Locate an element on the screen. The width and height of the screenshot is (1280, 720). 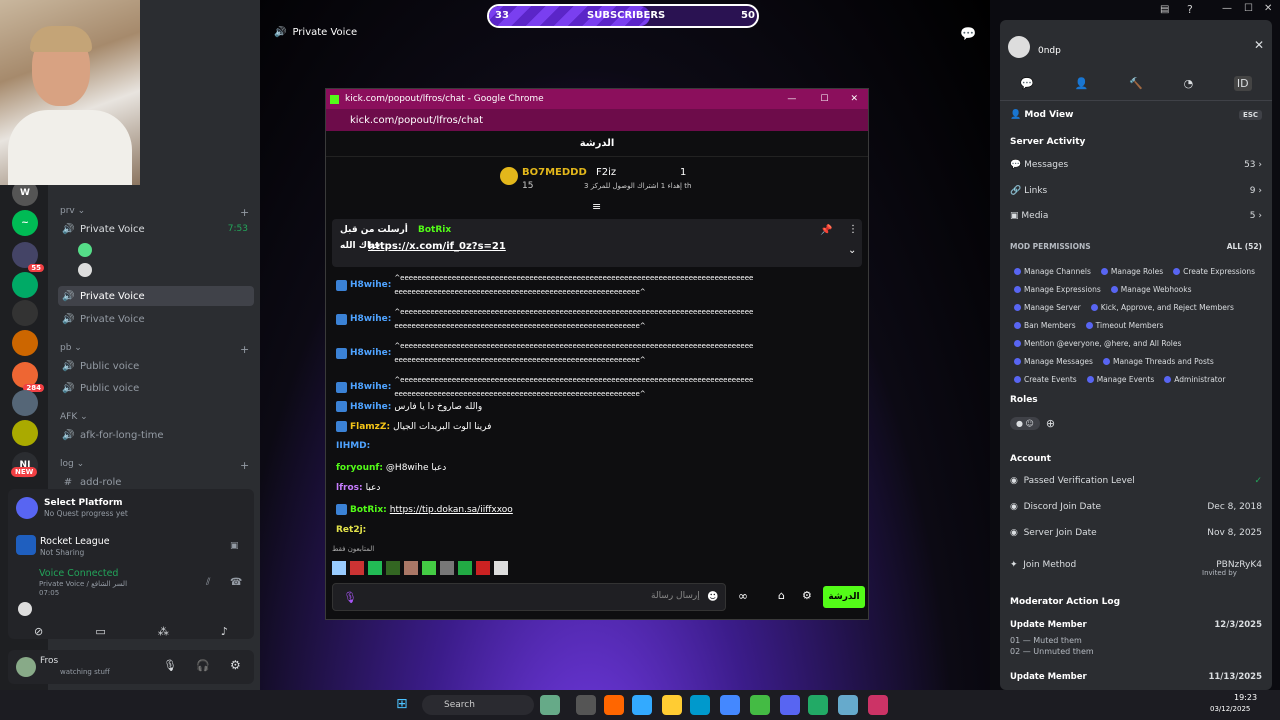
top-gifter-2: F2iz is located at coordinates (606, 172).